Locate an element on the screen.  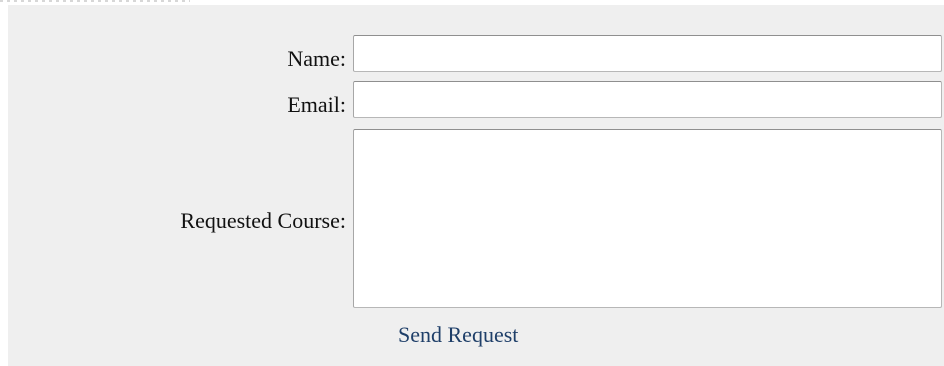
requested-course-label: Requested Course: is located at coordinates (263, 220).